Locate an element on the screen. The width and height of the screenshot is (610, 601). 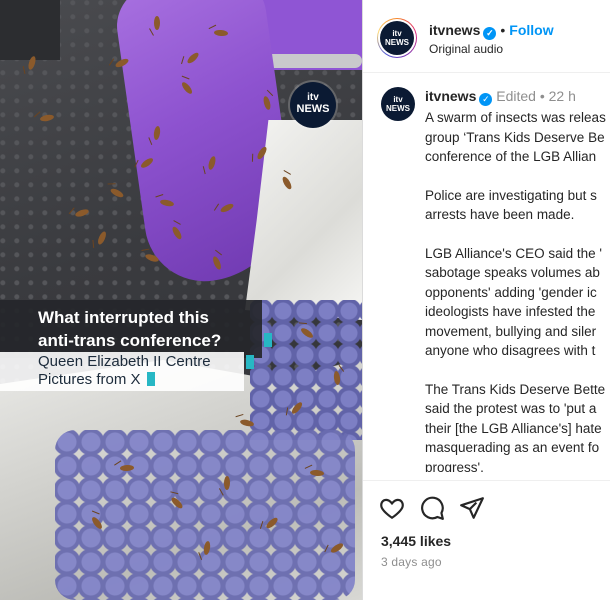
likes-count: 3,445 likes is located at coordinates (416, 541).